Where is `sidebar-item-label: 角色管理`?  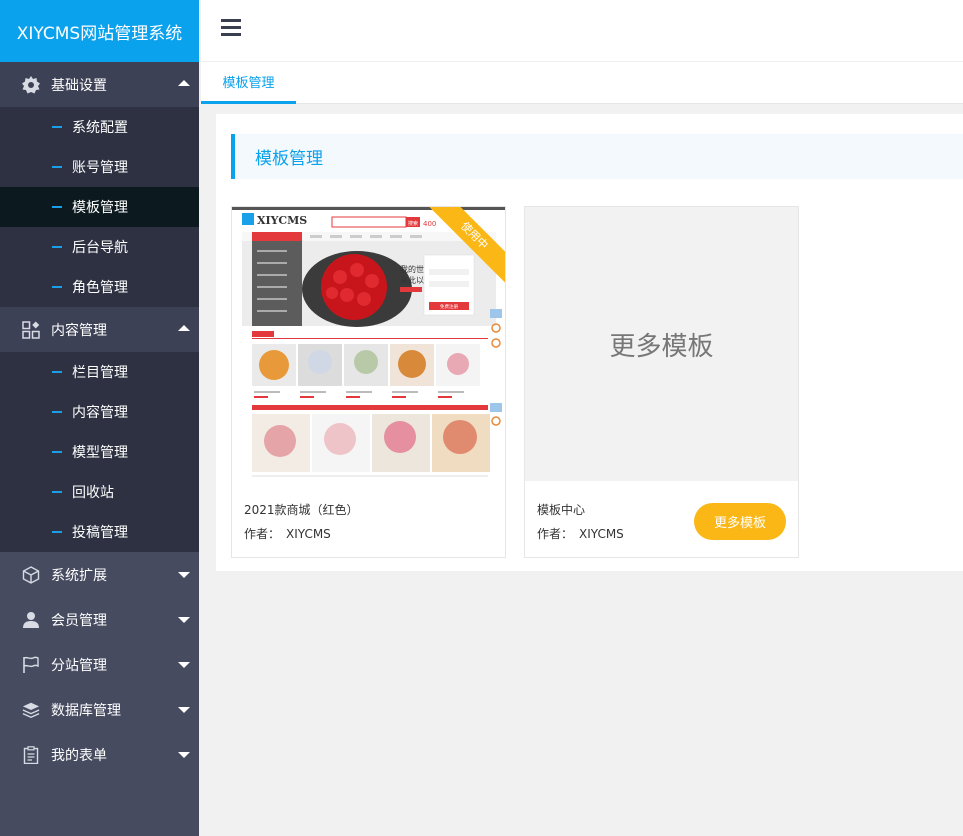
sidebar-item-label: 角色管理 is located at coordinates (100, 288).